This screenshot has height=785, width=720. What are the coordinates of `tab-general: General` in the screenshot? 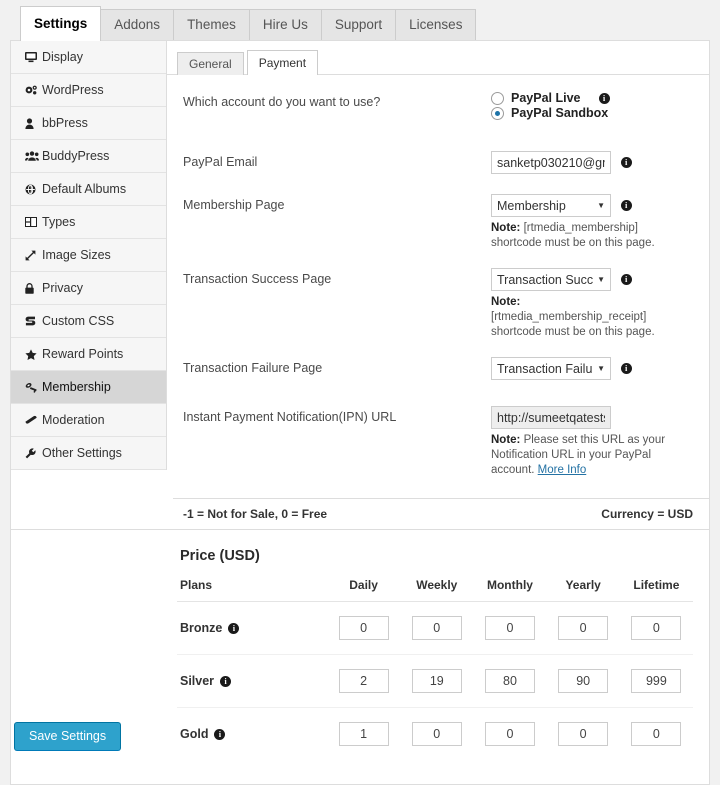 It's located at (210, 63).